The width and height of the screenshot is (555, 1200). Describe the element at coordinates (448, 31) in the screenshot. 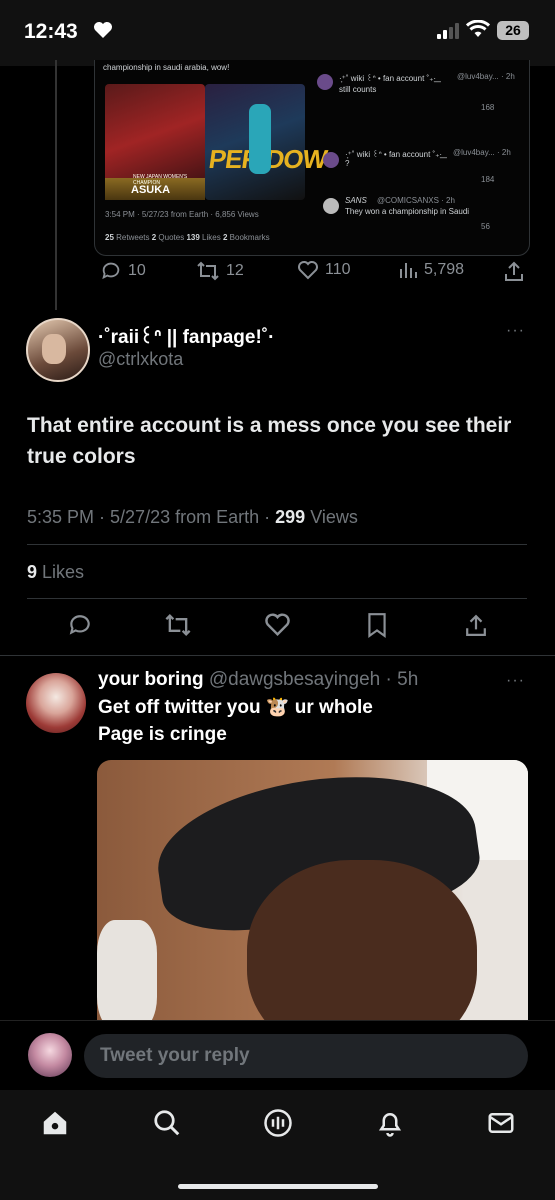

I see `signal-icon` at that location.